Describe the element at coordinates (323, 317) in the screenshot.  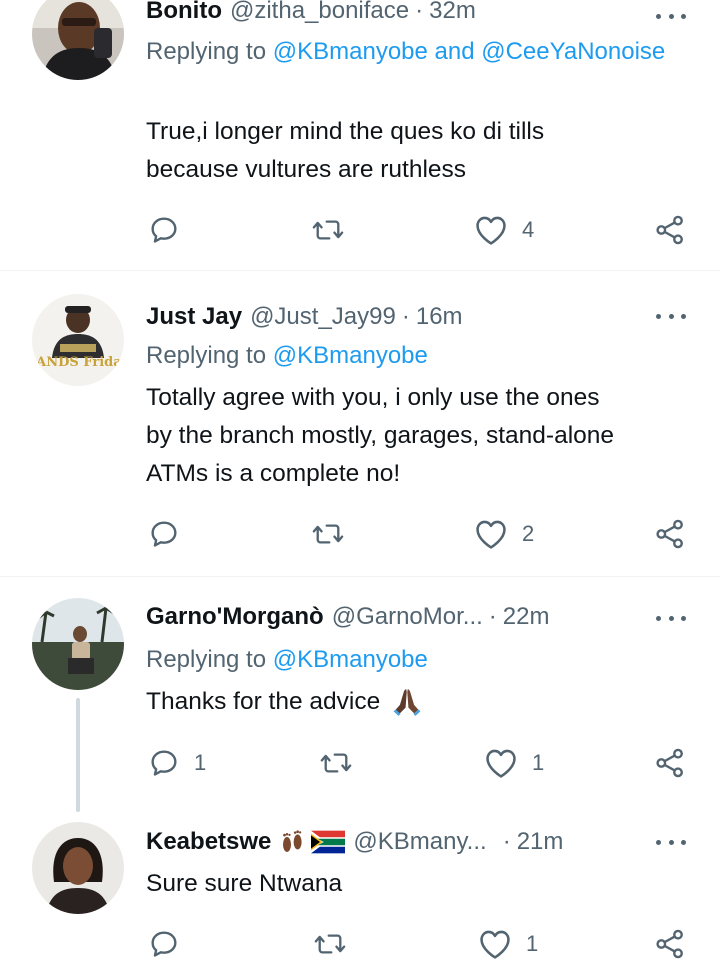
I see `user-handle: @Just_Jay99` at that location.